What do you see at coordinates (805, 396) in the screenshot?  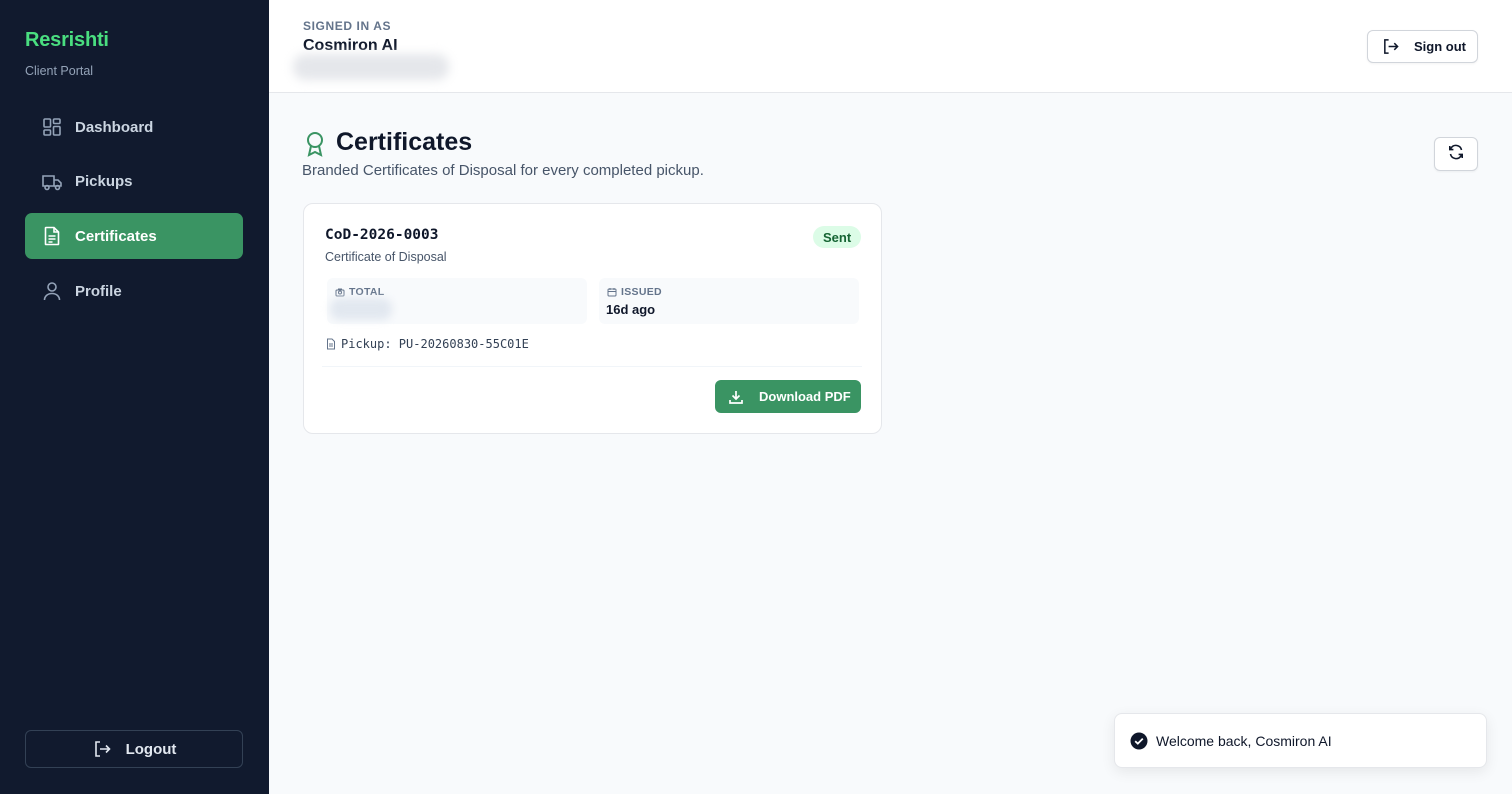 I see `download-label: Download PDF` at bounding box center [805, 396].